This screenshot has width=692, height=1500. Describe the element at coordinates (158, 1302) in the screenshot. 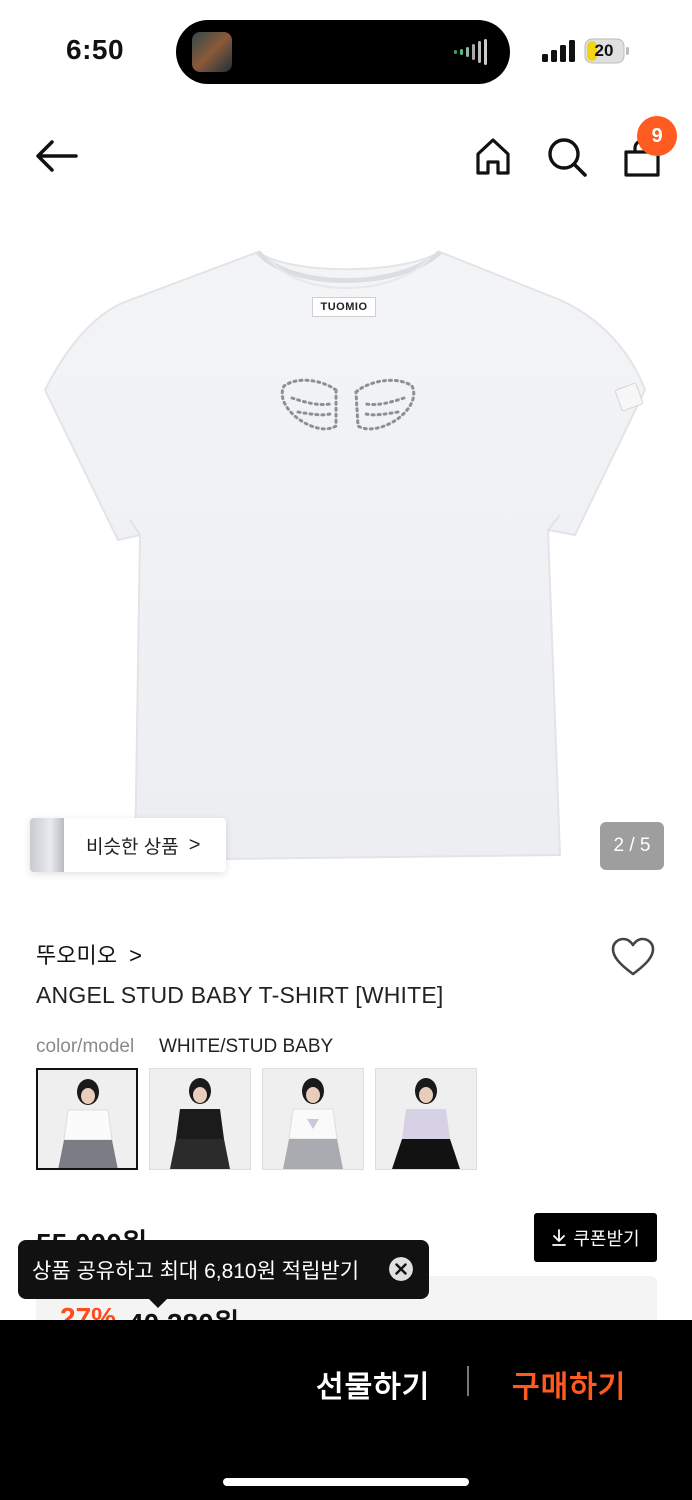

I see `tooltip-arrow` at that location.